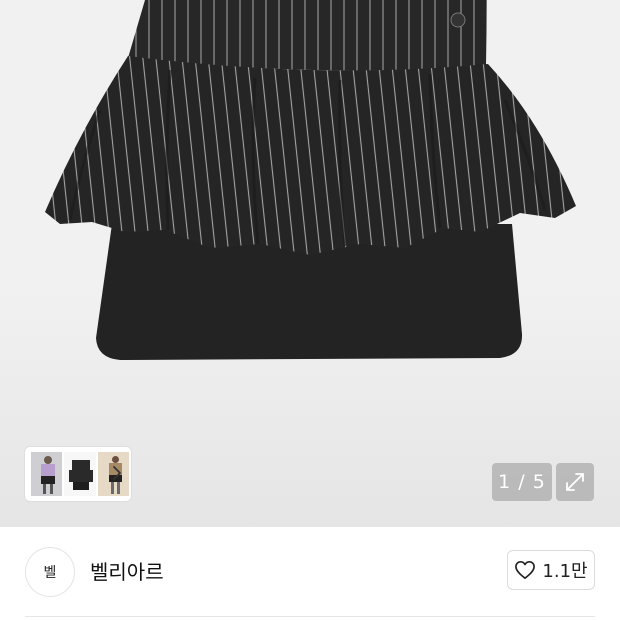  What do you see at coordinates (310, 616) in the screenshot?
I see `divider` at bounding box center [310, 616].